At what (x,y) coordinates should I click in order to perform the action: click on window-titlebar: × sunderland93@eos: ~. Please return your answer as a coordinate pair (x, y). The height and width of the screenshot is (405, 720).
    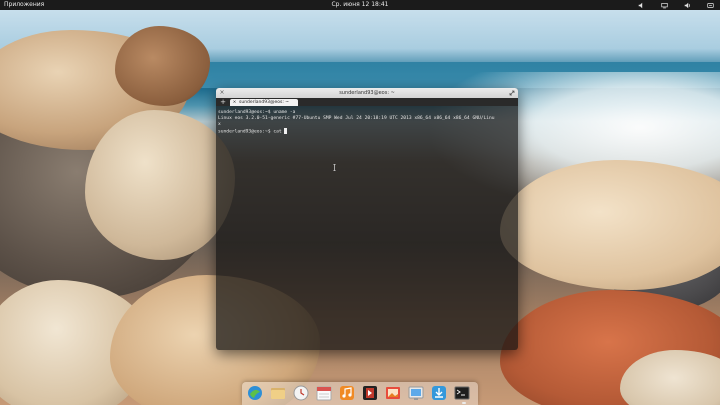
    Looking at the image, I should click on (367, 93).